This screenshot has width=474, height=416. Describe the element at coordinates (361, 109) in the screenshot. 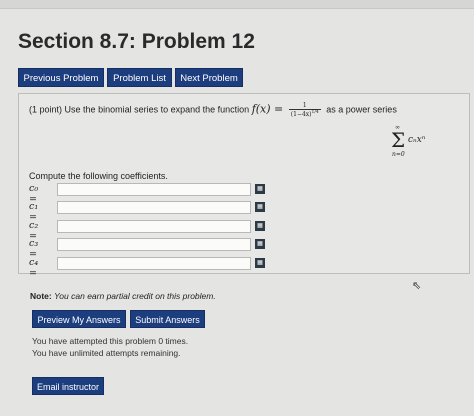

I see `statement-suffix: as a power series` at that location.